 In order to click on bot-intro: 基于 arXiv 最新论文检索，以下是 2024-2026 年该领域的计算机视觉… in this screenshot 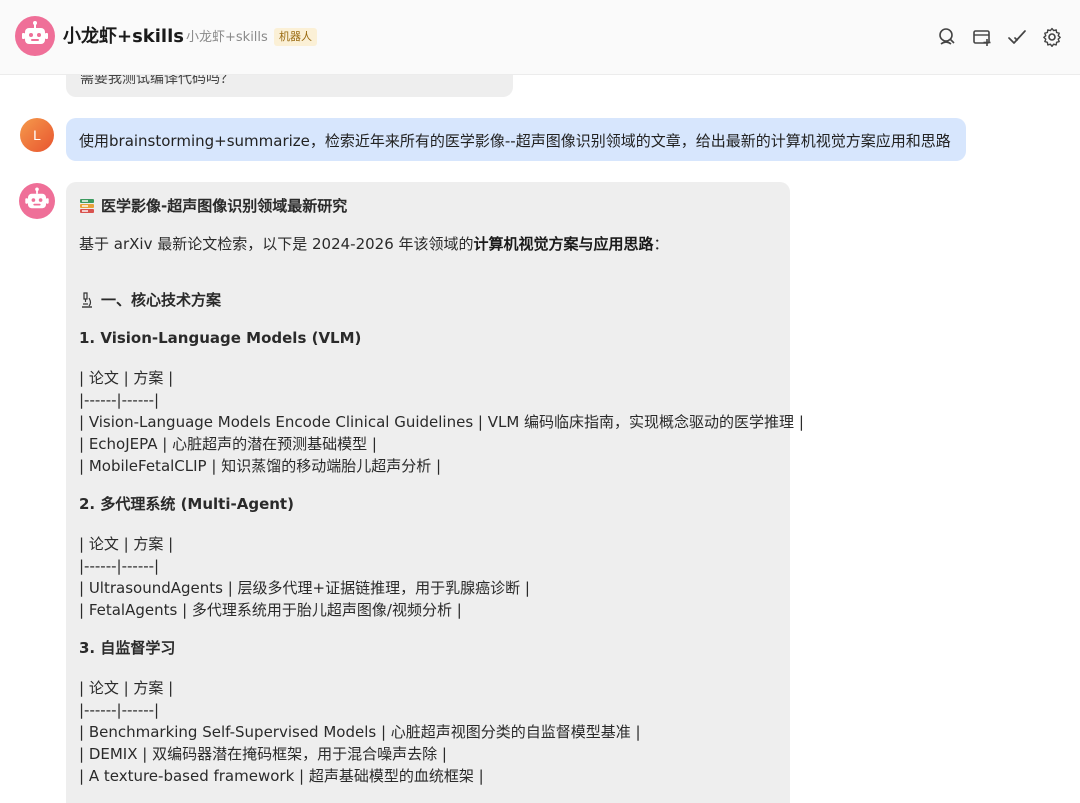, I will do `click(374, 244)`.